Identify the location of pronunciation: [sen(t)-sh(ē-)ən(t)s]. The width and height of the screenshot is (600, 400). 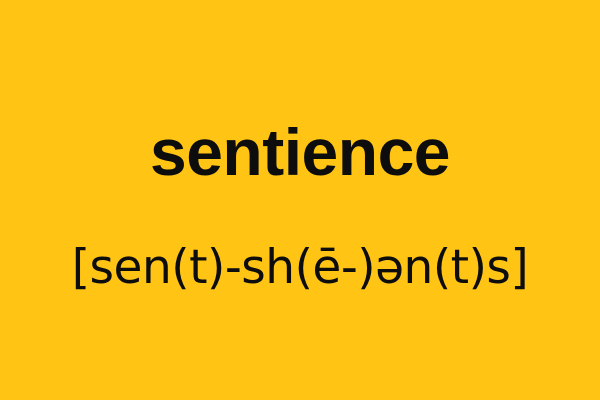
(300, 267).